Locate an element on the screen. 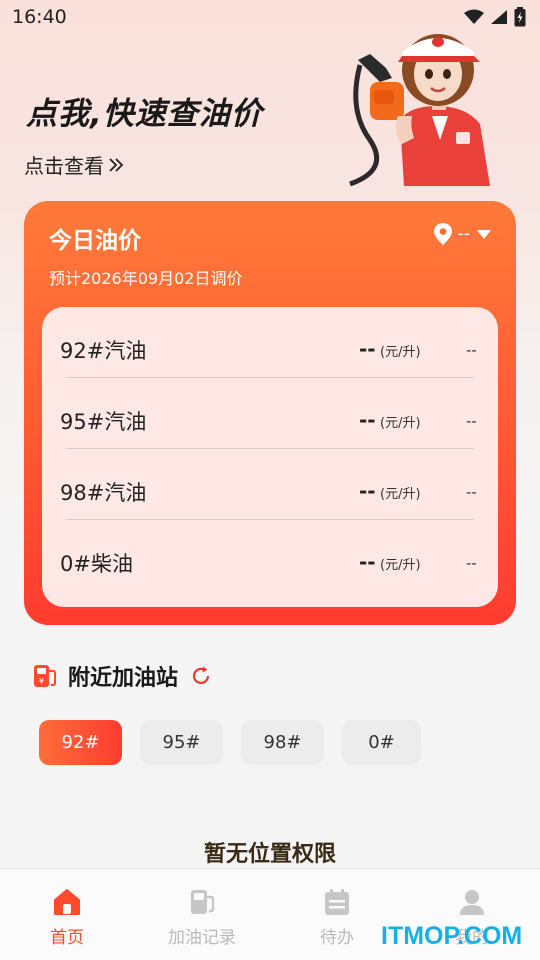 The height and width of the screenshot is (960, 540). fuel-pump-icon is located at coordinates (203, 902).